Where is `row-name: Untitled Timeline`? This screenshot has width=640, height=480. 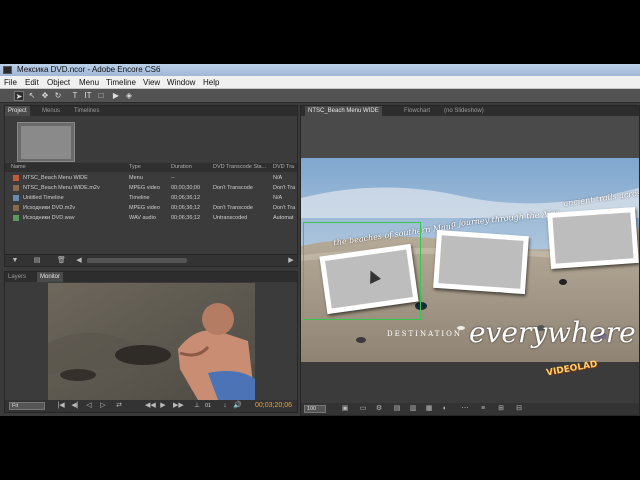
row-name: Untitled Timeline is located at coordinates (43, 198).